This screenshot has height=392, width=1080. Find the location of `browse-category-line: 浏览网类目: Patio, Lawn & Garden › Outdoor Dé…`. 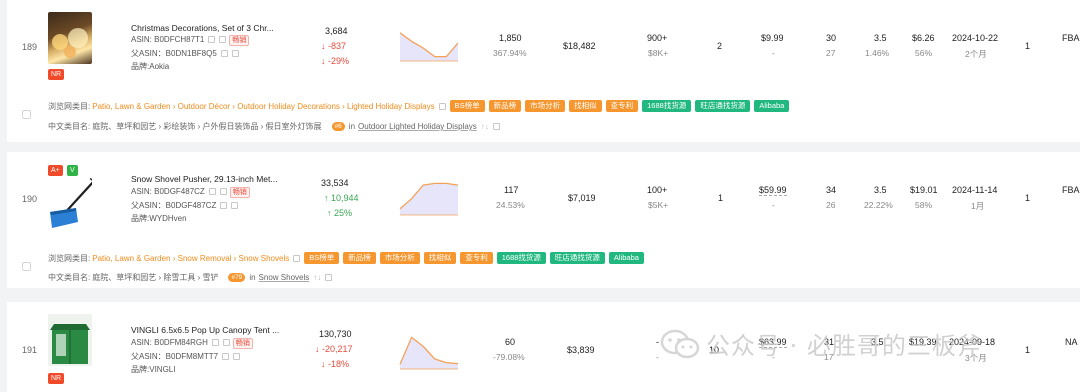

browse-category-line: 浏览网类目: Patio, Lawn & Garden › Outdoor Dé… is located at coordinates (419, 106).